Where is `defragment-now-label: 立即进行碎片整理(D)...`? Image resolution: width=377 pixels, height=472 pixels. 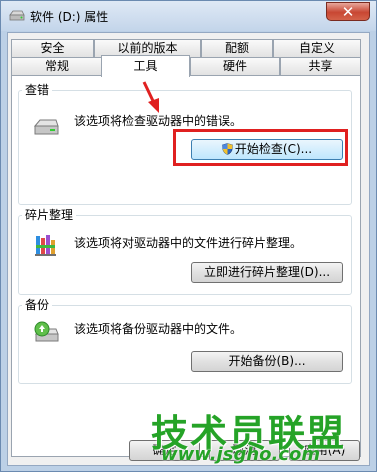 defragment-now-label: 立即进行碎片整理(D)... is located at coordinates (267, 272).